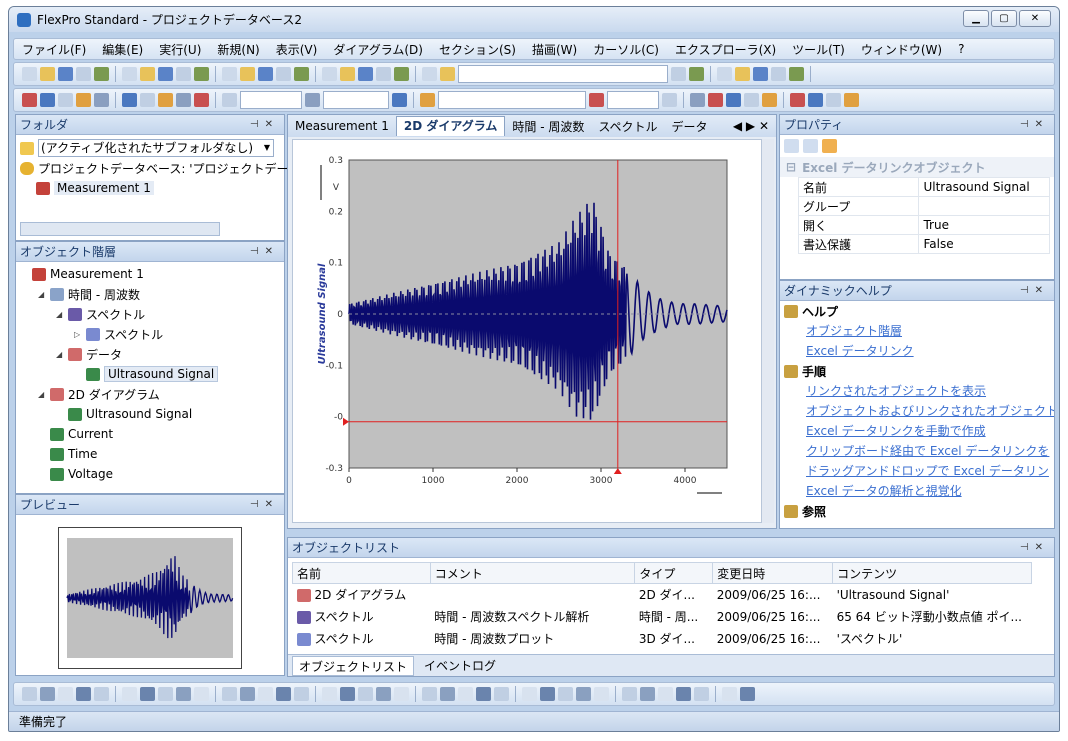 The height and width of the screenshot is (741, 1068). What do you see at coordinates (919, 391) in the screenshot?
I see `help-link: リンクされたオブジェクトを表示` at bounding box center [919, 391].